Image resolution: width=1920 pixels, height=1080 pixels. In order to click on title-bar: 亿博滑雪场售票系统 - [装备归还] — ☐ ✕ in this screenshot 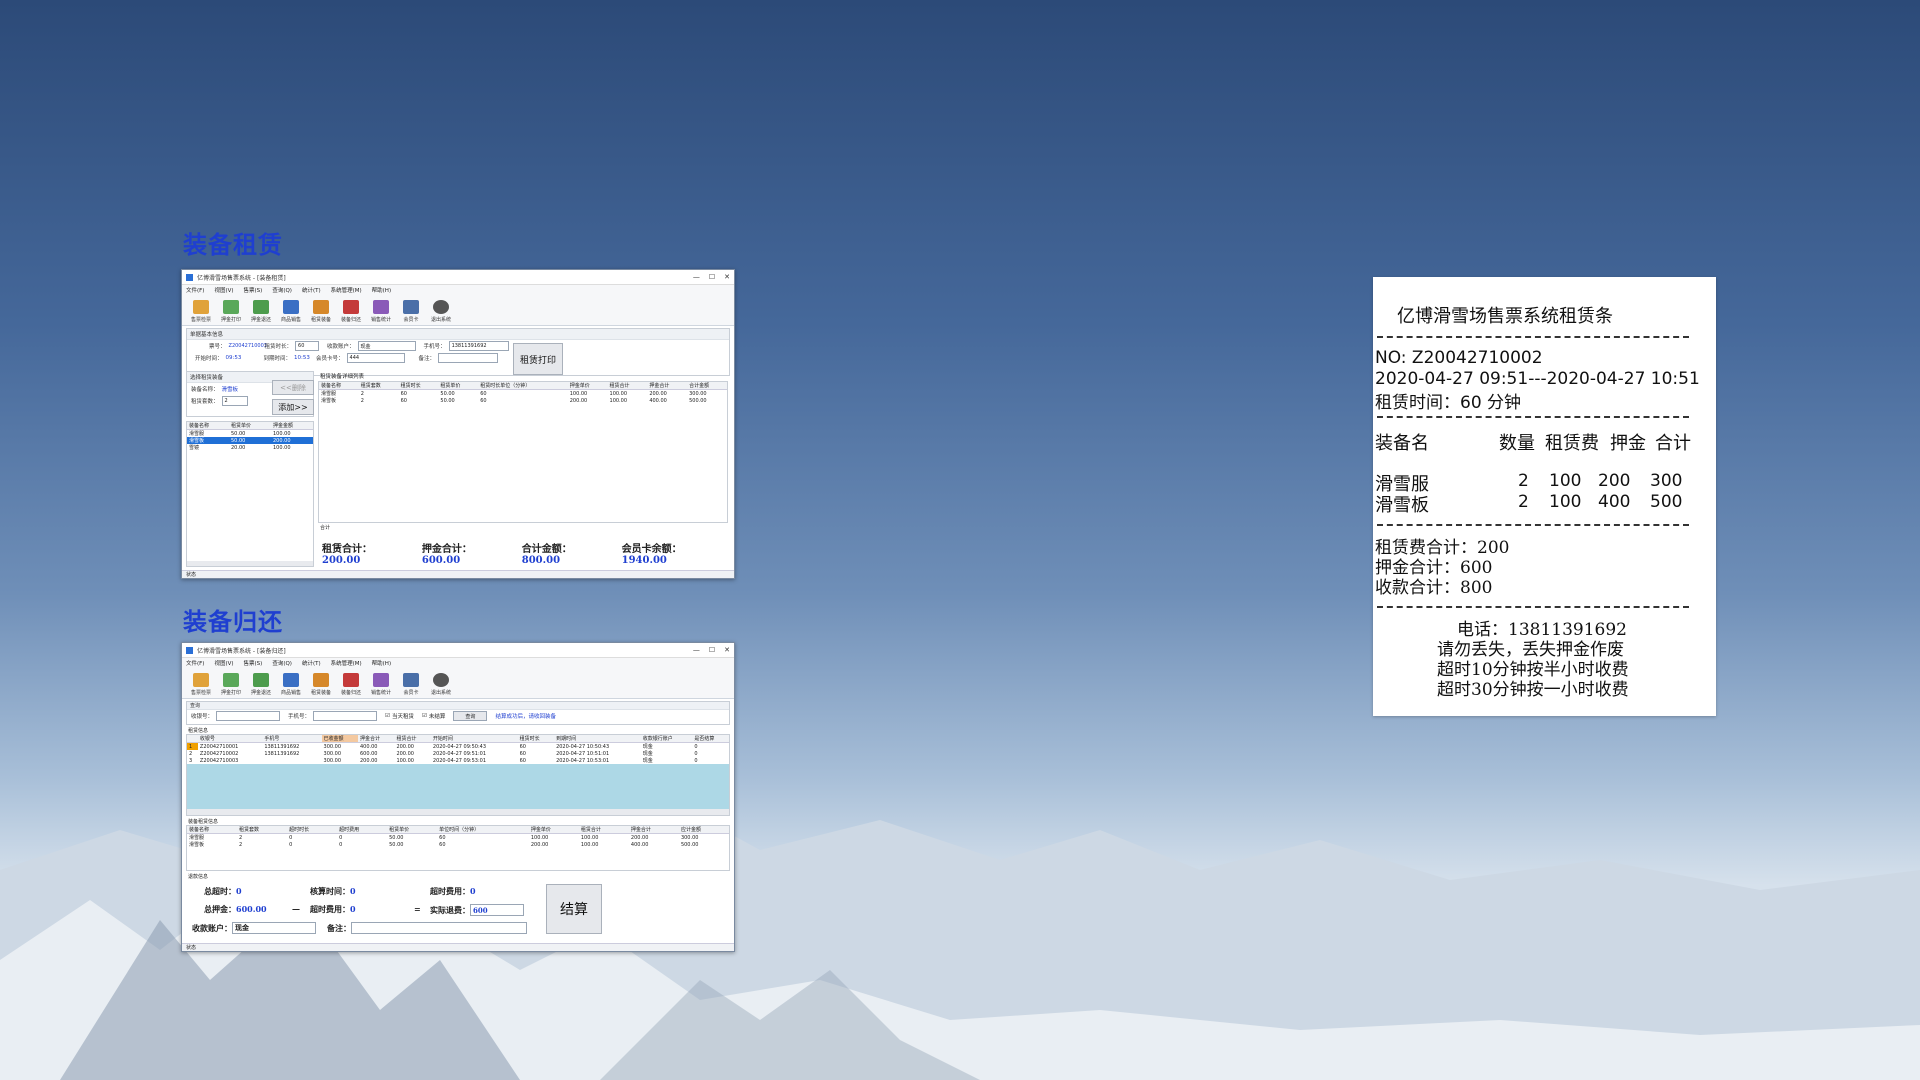, I will do `click(458, 650)`.